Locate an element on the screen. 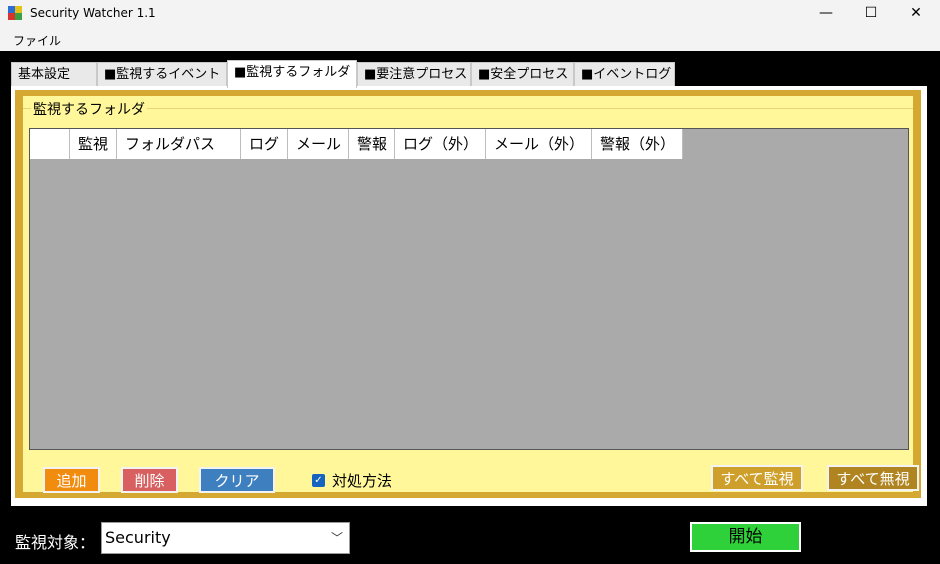  column-header-log-external: ログ（外） is located at coordinates (440, 144).